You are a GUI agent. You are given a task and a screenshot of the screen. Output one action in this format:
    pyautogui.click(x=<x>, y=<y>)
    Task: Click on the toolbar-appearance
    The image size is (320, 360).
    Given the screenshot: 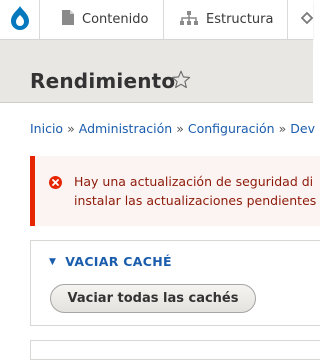 What is the action you would take?
    pyautogui.click(x=303, y=19)
    